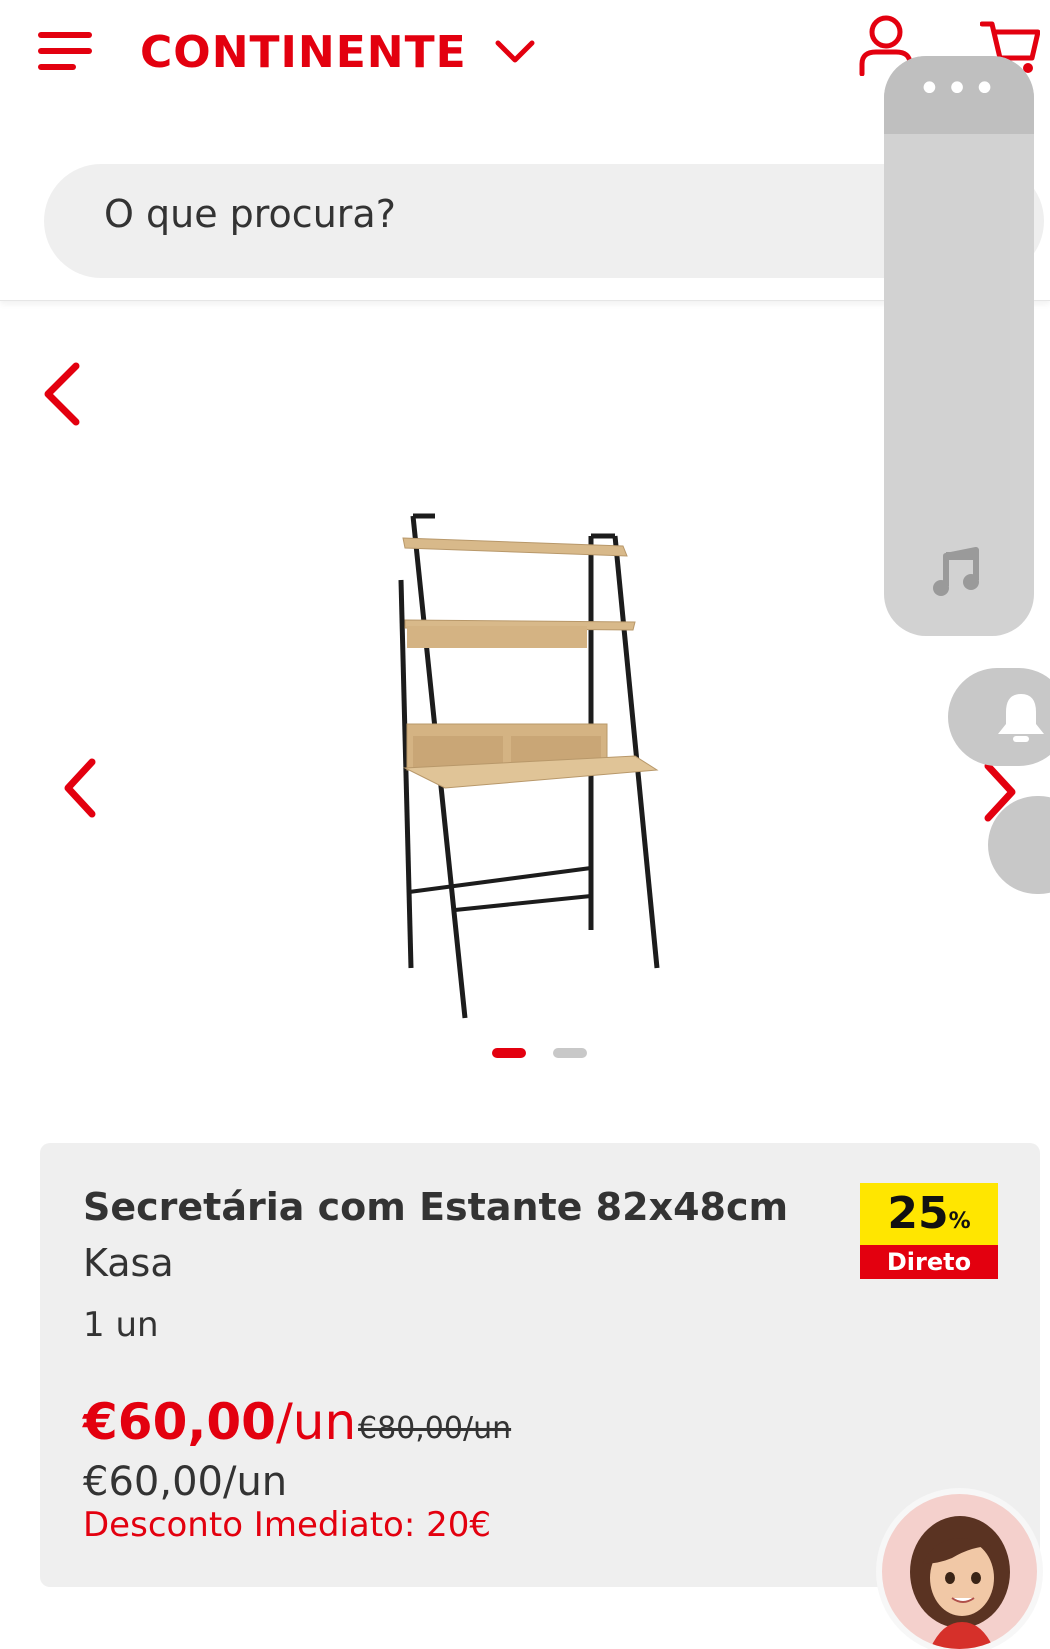  What do you see at coordinates (918, 1213) in the screenshot?
I see `badge-percent-value: 25` at bounding box center [918, 1213].